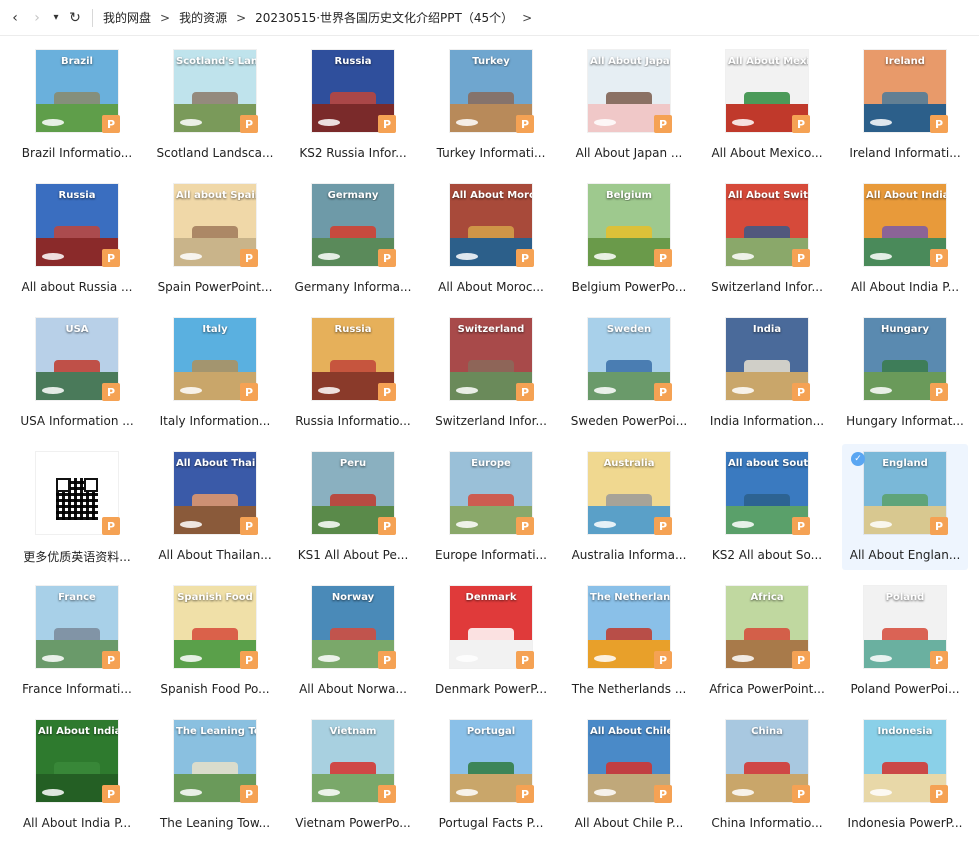 Image resolution: width=979 pixels, height=846 pixels. Describe the element at coordinates (127, 17) in the screenshot. I see `breadcrumb-item-root: 我的网盘` at that location.